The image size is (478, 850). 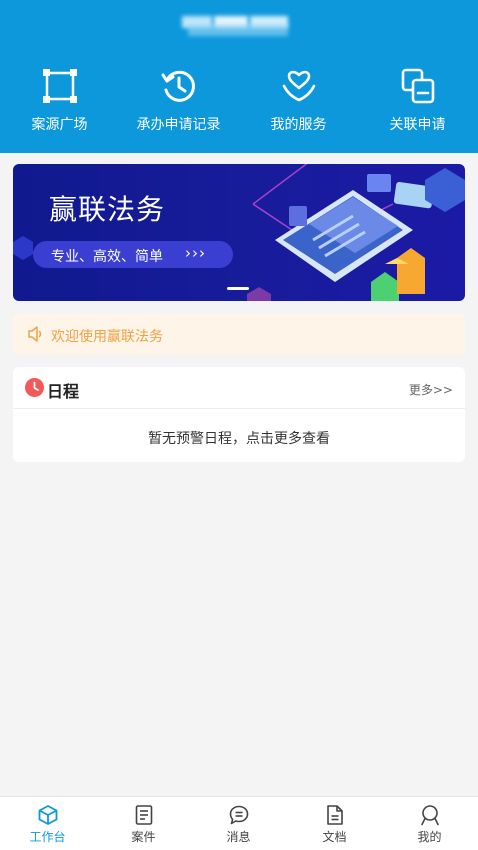 I want to click on blurred-title, so click(x=235, y=25).